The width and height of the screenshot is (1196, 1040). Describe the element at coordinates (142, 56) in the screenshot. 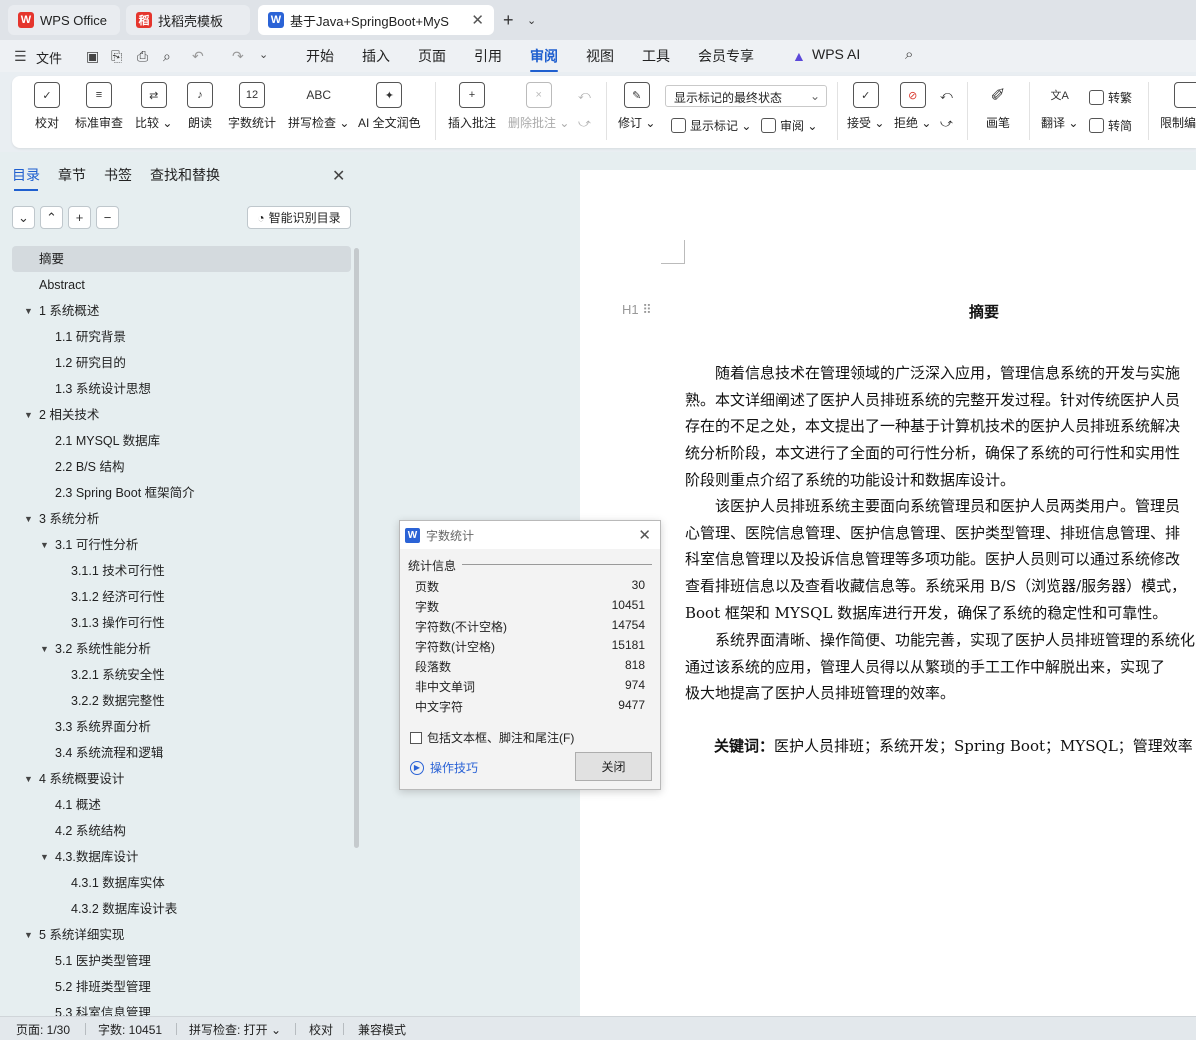

I see `print-icon: ⎙` at that location.